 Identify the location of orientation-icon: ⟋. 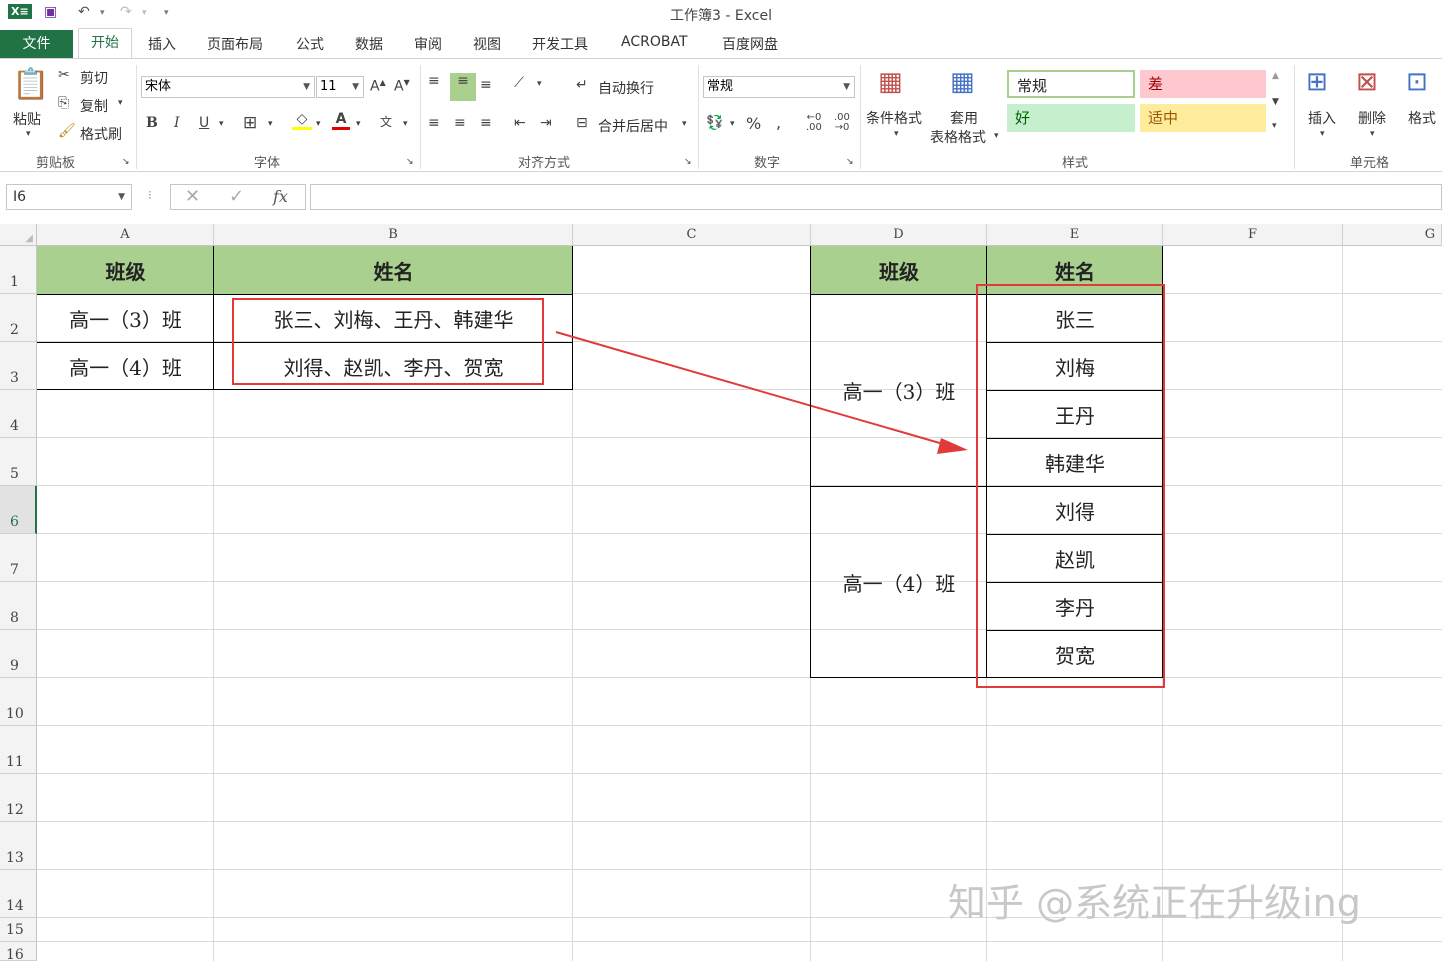
(519, 83).